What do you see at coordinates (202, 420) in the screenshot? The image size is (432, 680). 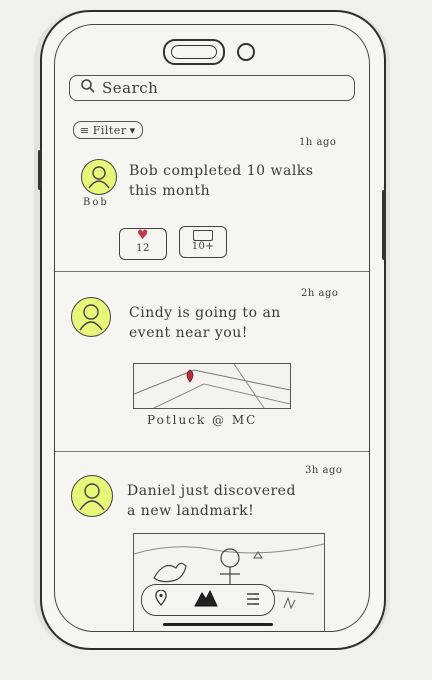 I see `event-caption: Potluck @ MC` at bounding box center [202, 420].